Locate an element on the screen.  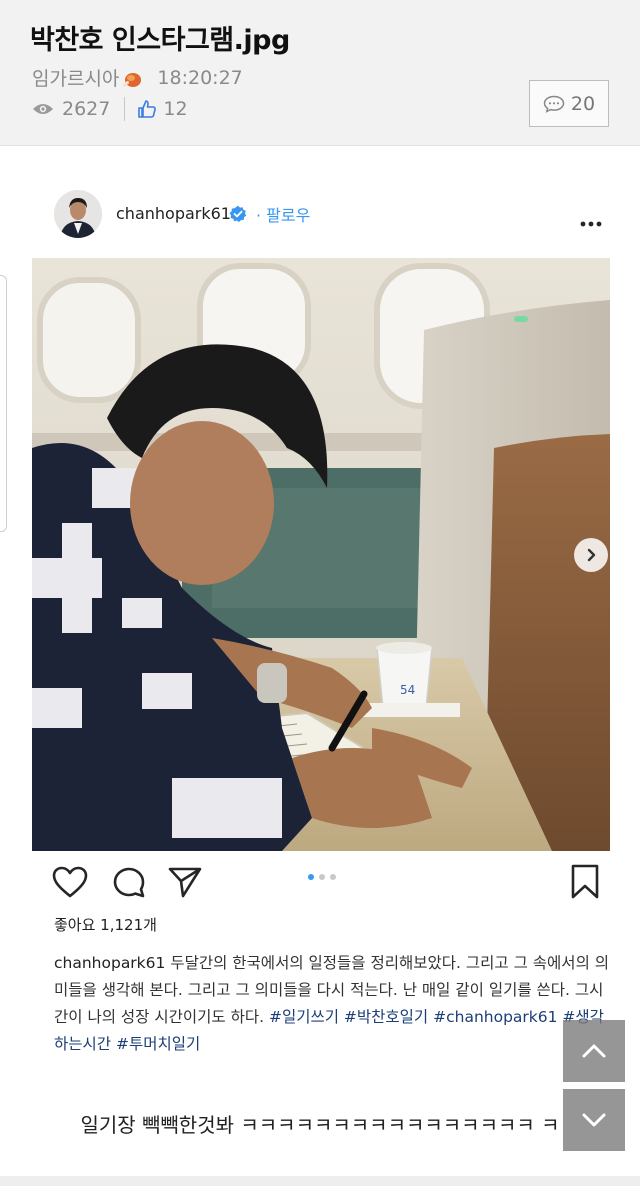
chevron-right-icon is located at coordinates (591, 555).